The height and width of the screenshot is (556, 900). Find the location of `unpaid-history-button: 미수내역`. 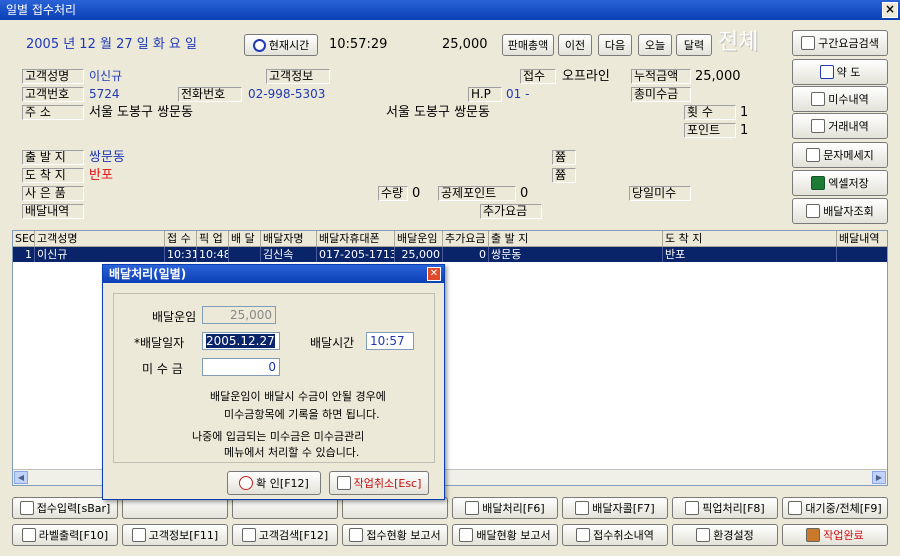

unpaid-history-button: 미수내역 is located at coordinates (840, 99).